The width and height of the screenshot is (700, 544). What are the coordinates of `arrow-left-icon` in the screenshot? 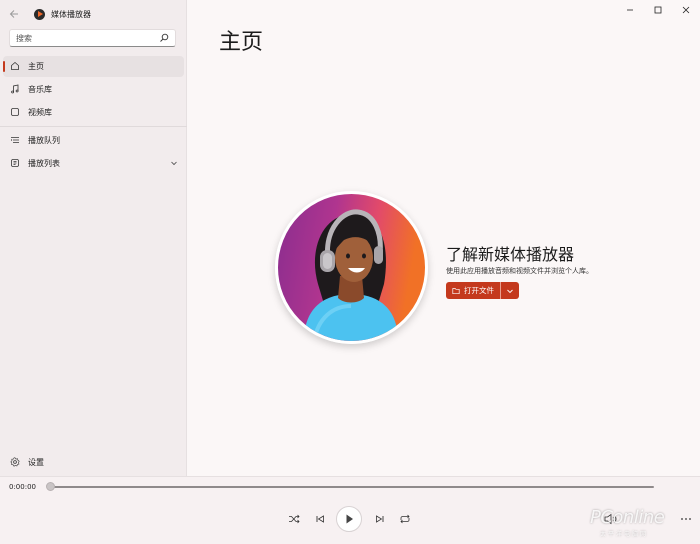 It's located at (13, 14).